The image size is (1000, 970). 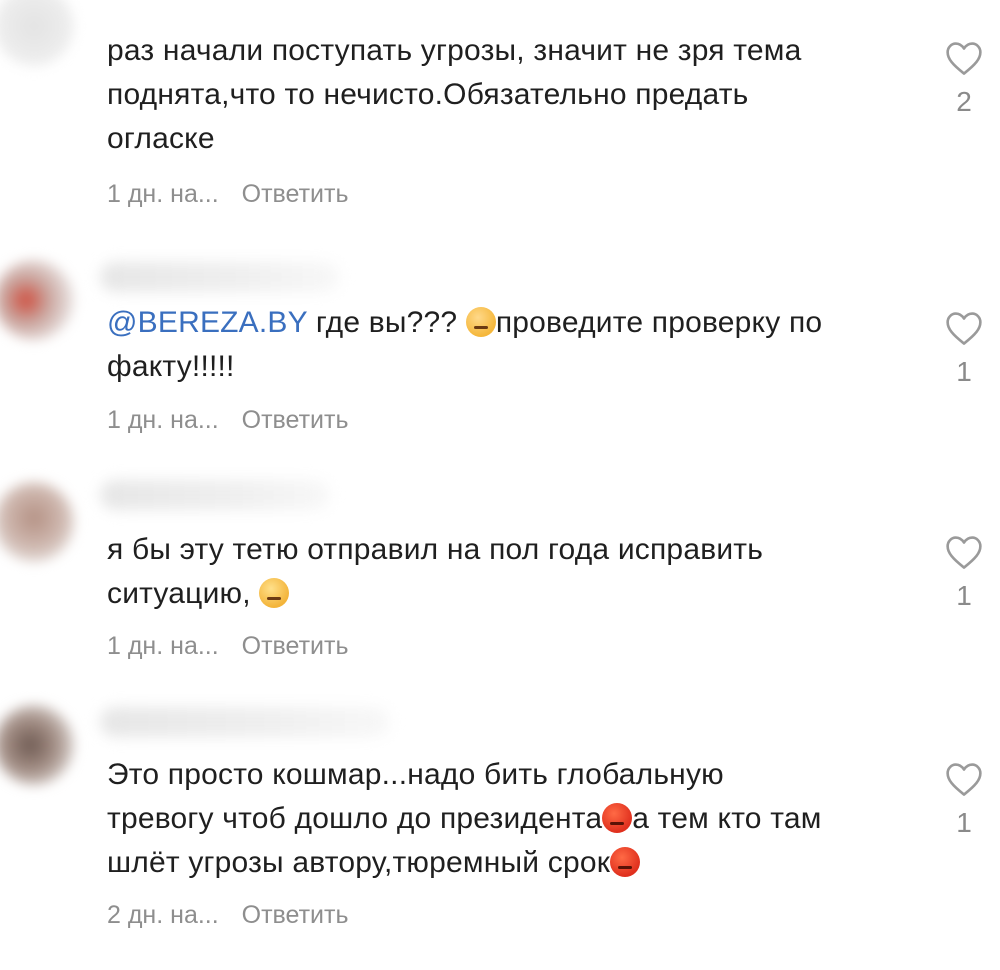 I want to click on like-button: 2, so click(x=964, y=79).